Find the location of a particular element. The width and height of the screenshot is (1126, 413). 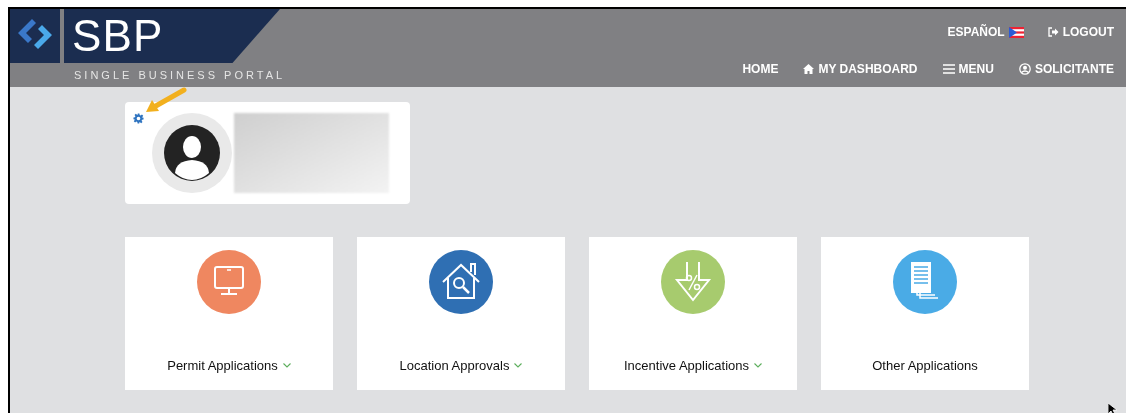

flag-icon is located at coordinates (1016, 32).